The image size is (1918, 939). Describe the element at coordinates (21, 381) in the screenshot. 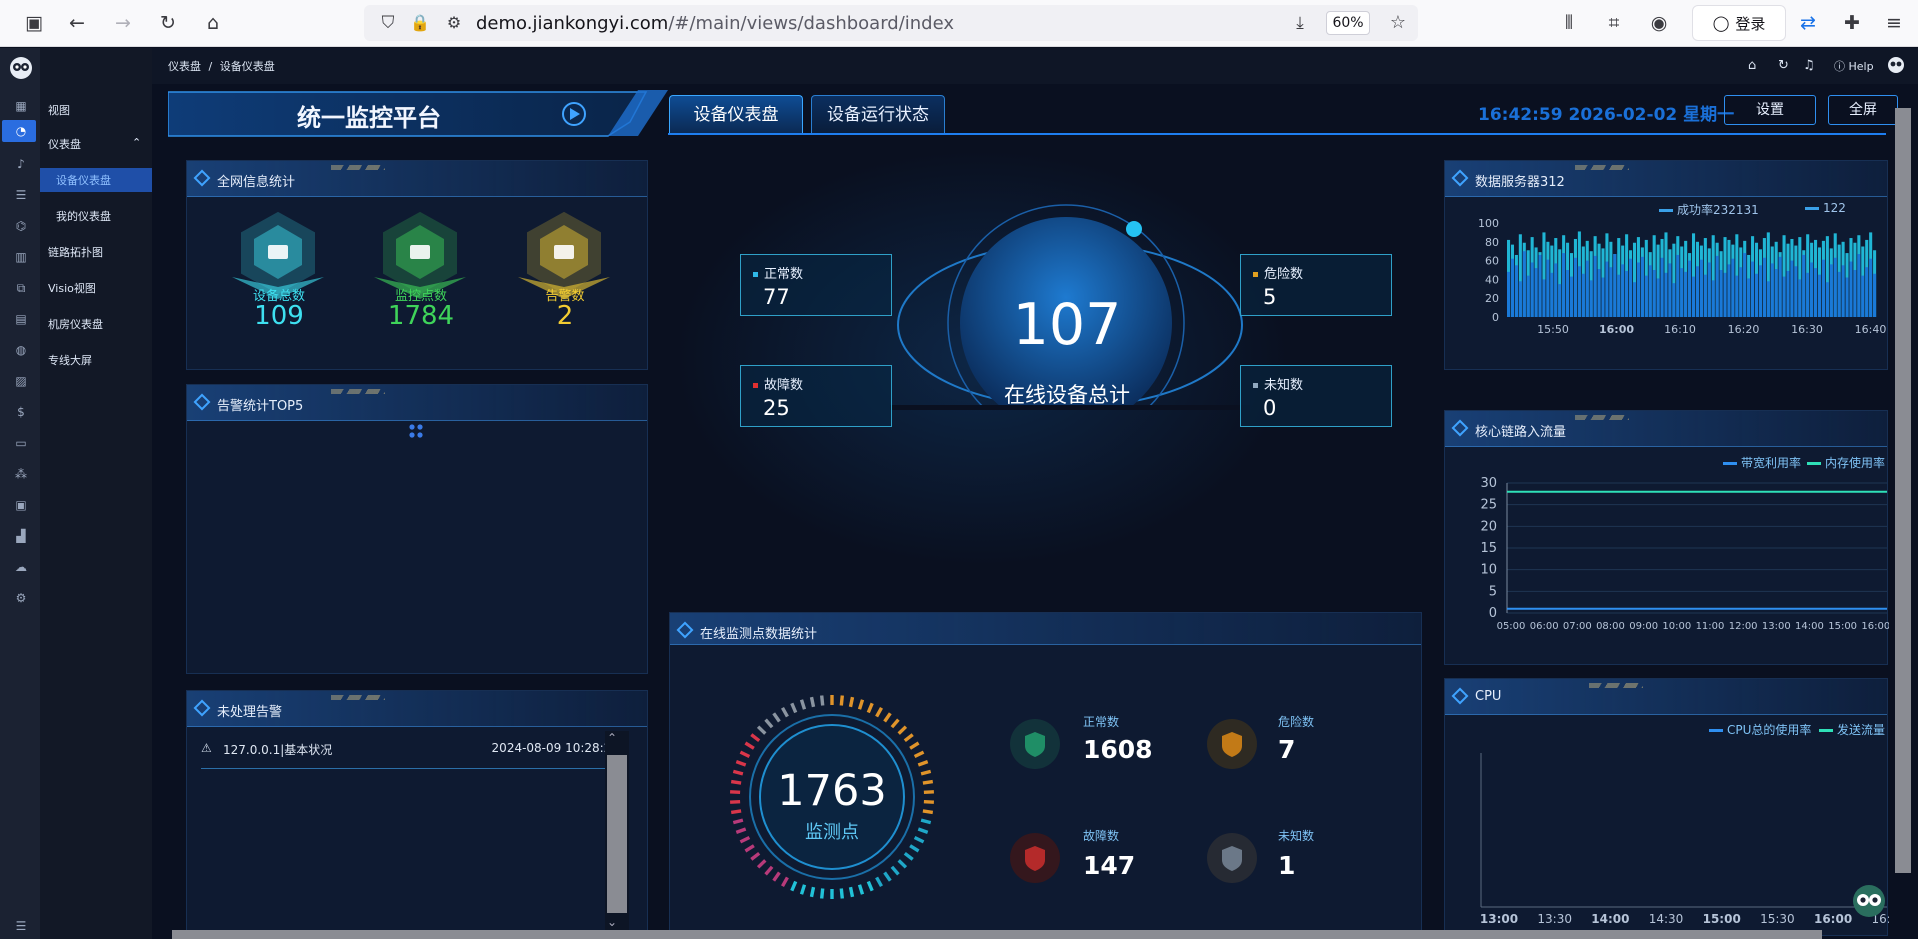

I see `building-icon: ▨` at that location.